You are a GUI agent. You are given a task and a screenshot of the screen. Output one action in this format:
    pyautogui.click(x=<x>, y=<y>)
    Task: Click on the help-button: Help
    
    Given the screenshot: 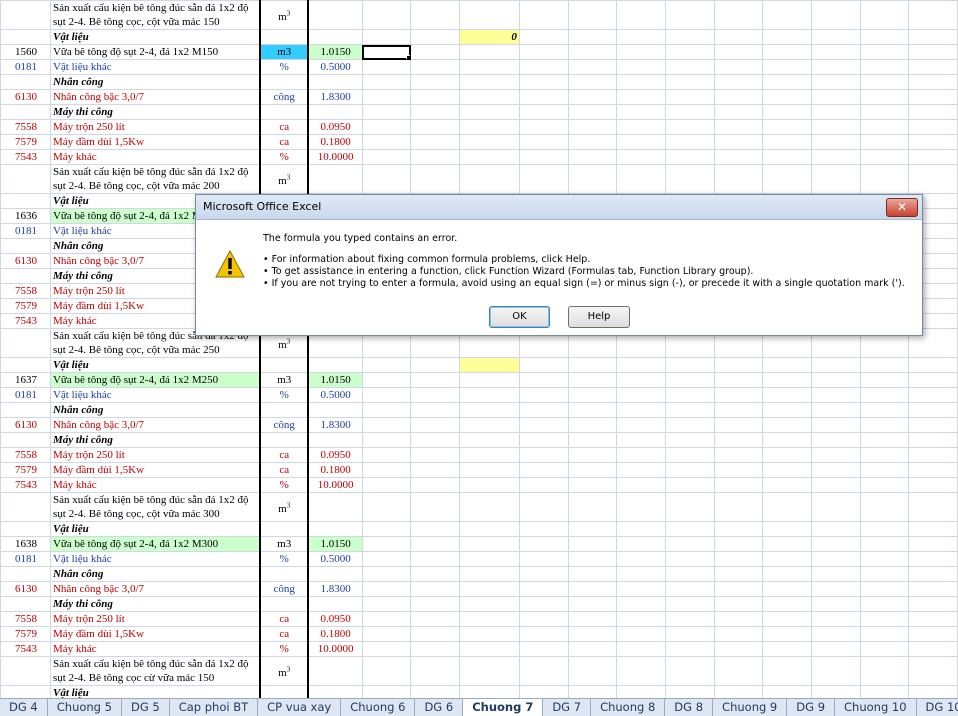 What is the action you would take?
    pyautogui.click(x=599, y=317)
    